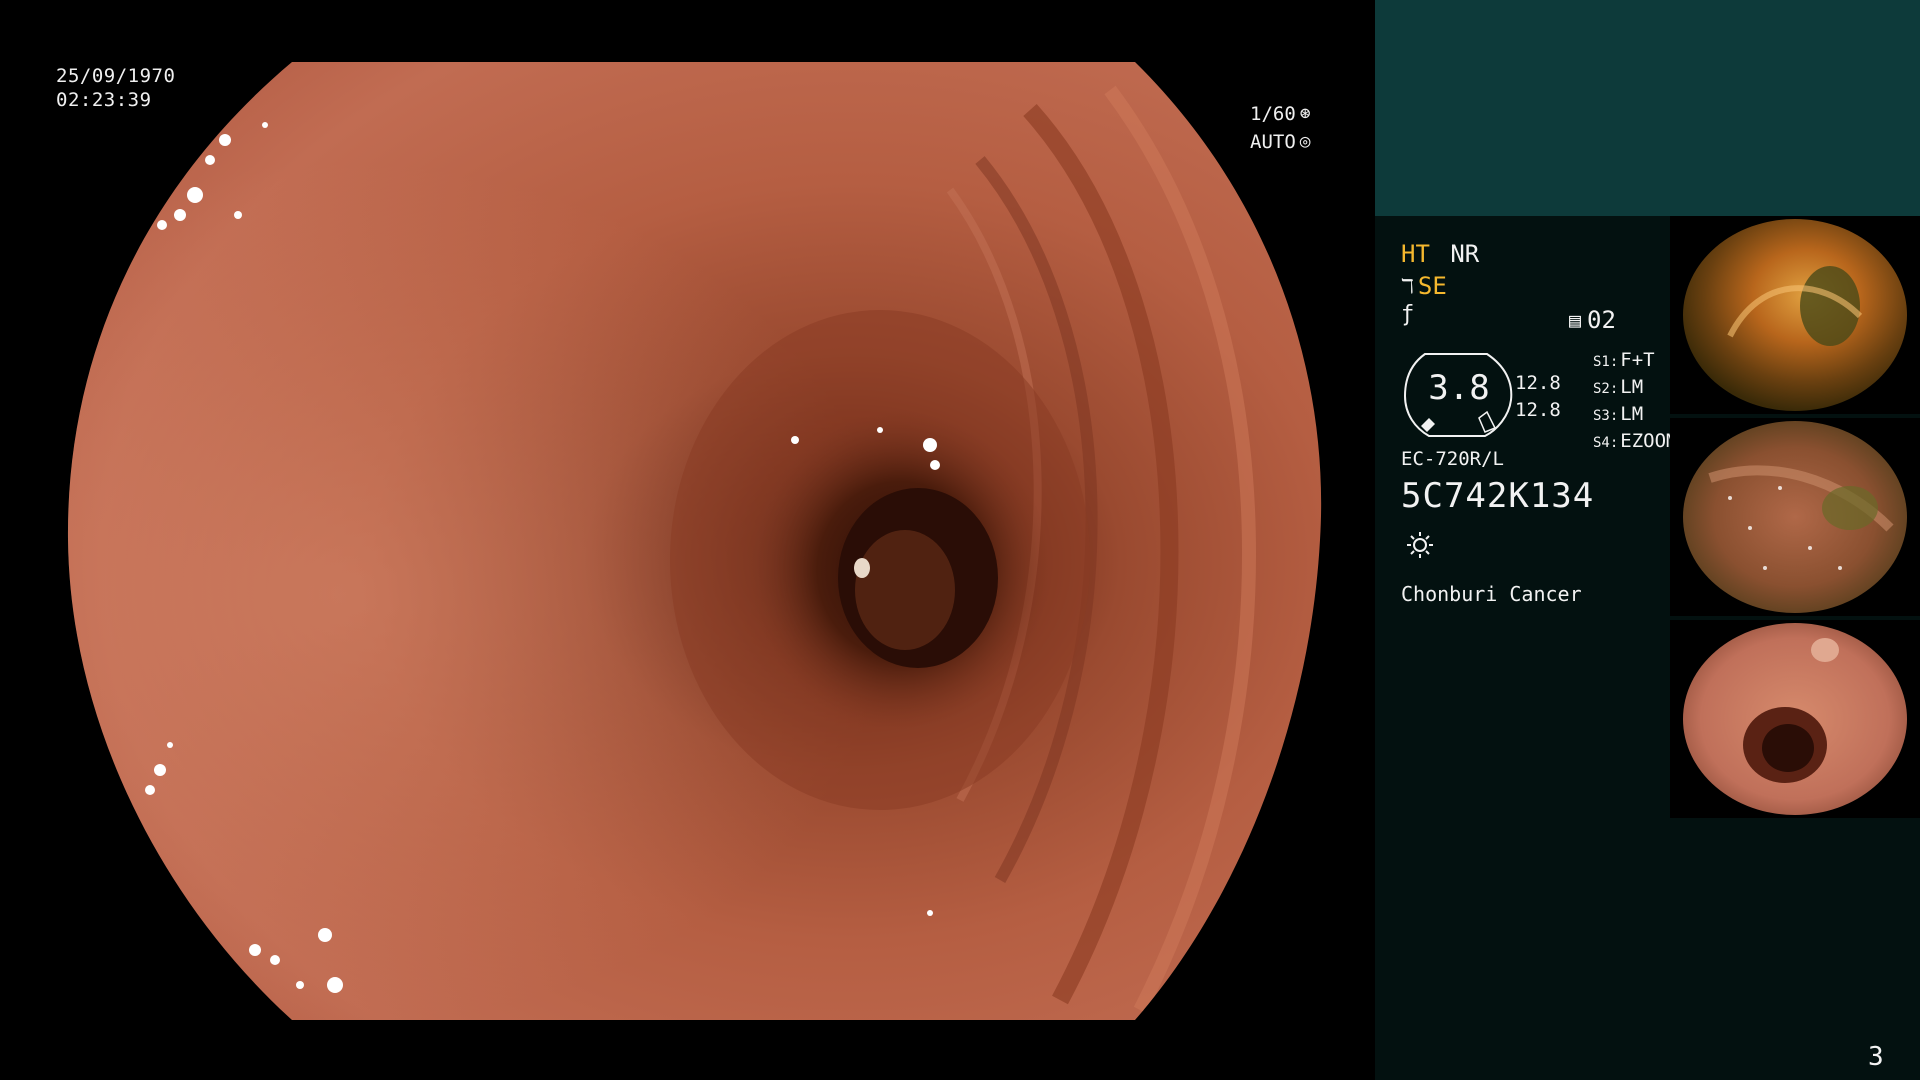 This screenshot has width=1920, height=1080. I want to click on enhance-icon: ℸ, so click(1407, 286).